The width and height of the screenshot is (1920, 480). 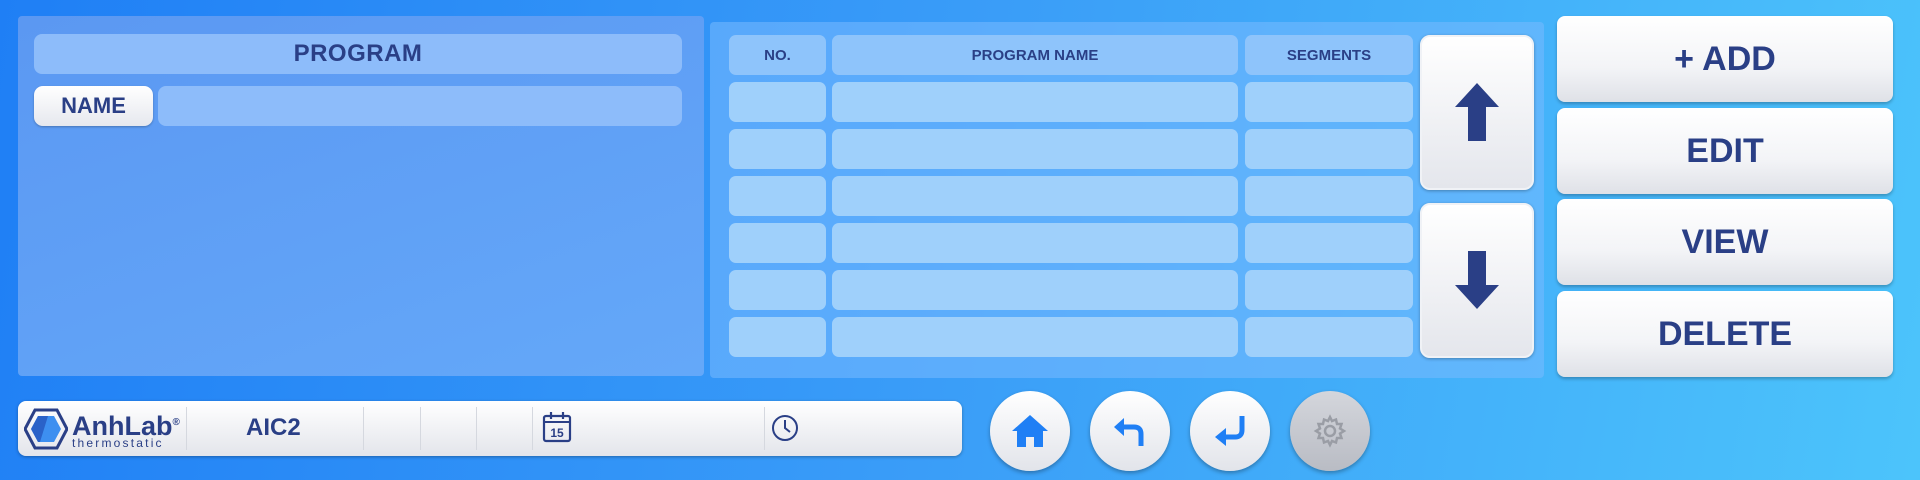 What do you see at coordinates (46, 429) in the screenshot?
I see `logo-icon` at bounding box center [46, 429].